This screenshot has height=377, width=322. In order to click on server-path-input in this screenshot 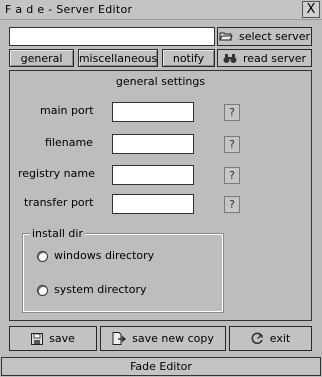, I will do `click(112, 36)`.